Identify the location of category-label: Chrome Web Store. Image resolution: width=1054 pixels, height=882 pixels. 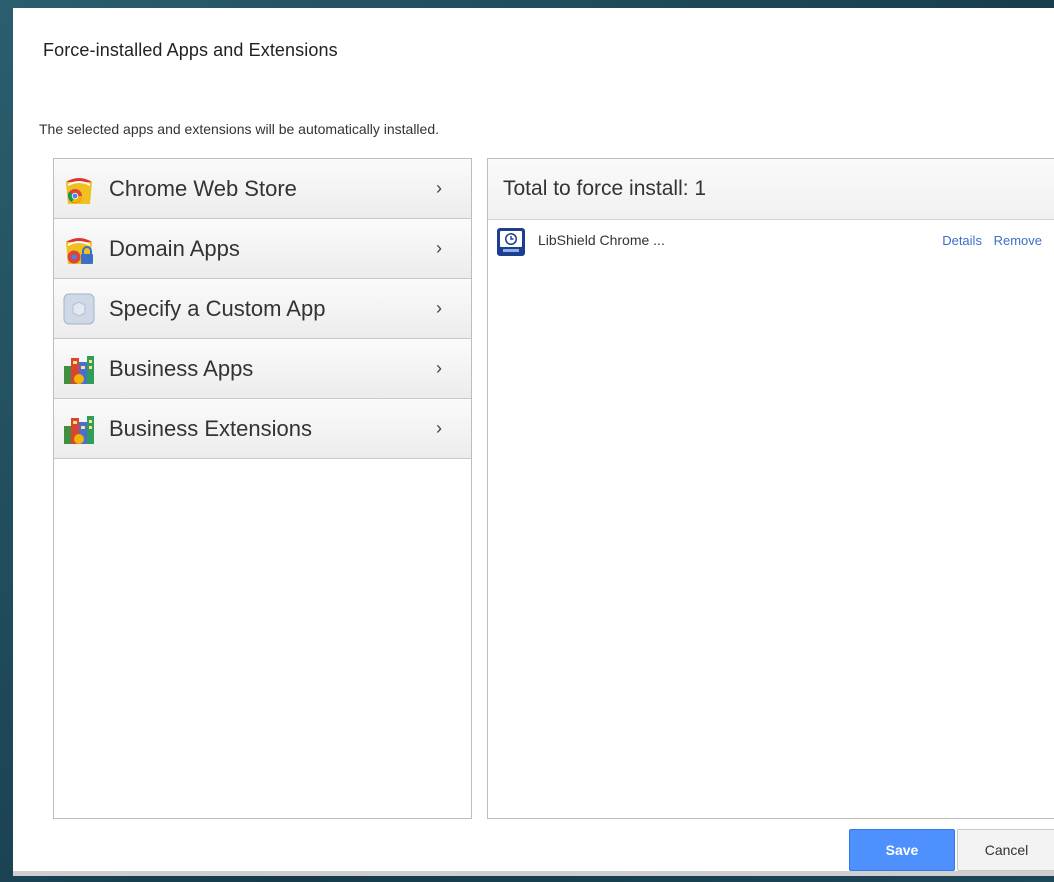
(203, 188).